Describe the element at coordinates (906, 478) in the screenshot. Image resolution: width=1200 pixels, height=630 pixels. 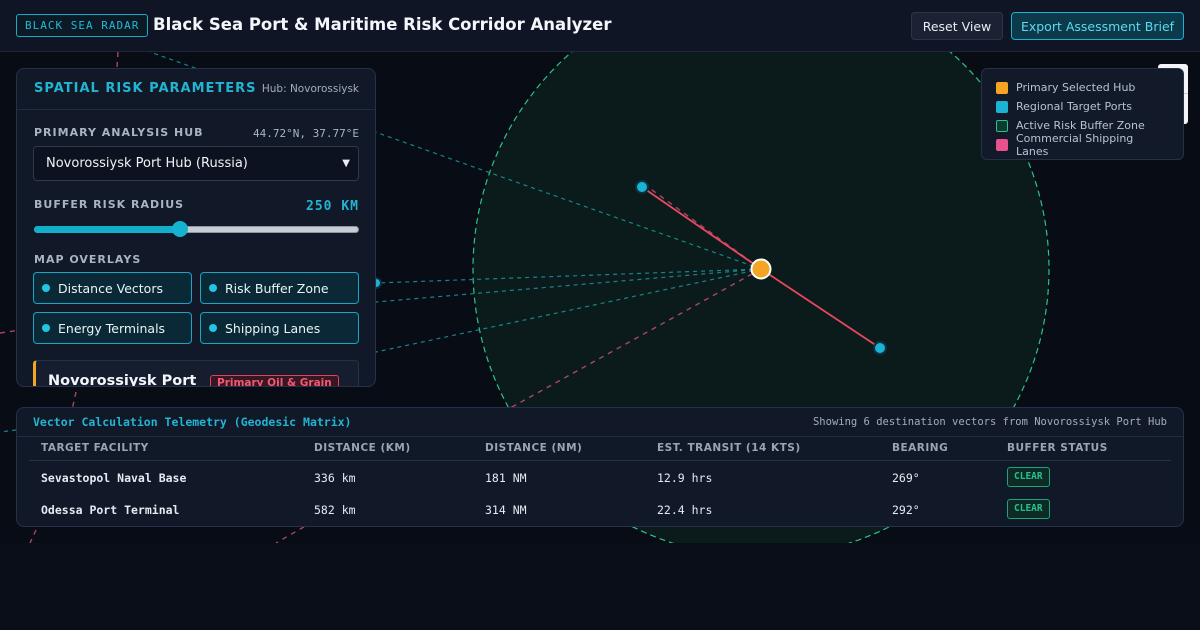
I see `cell-bearing: 269°` at that location.